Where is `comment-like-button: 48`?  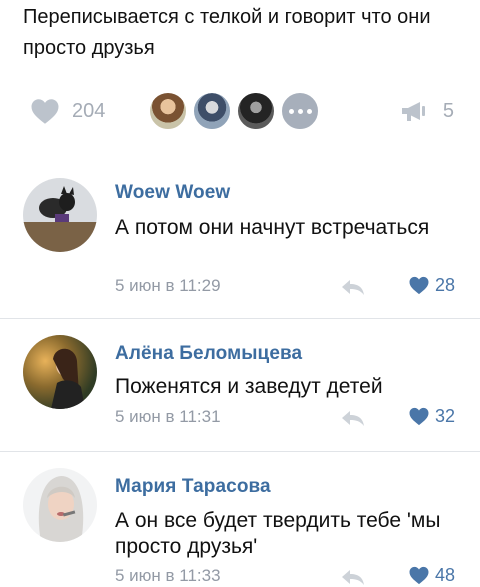
comment-like-button: 48 is located at coordinates (431, 575).